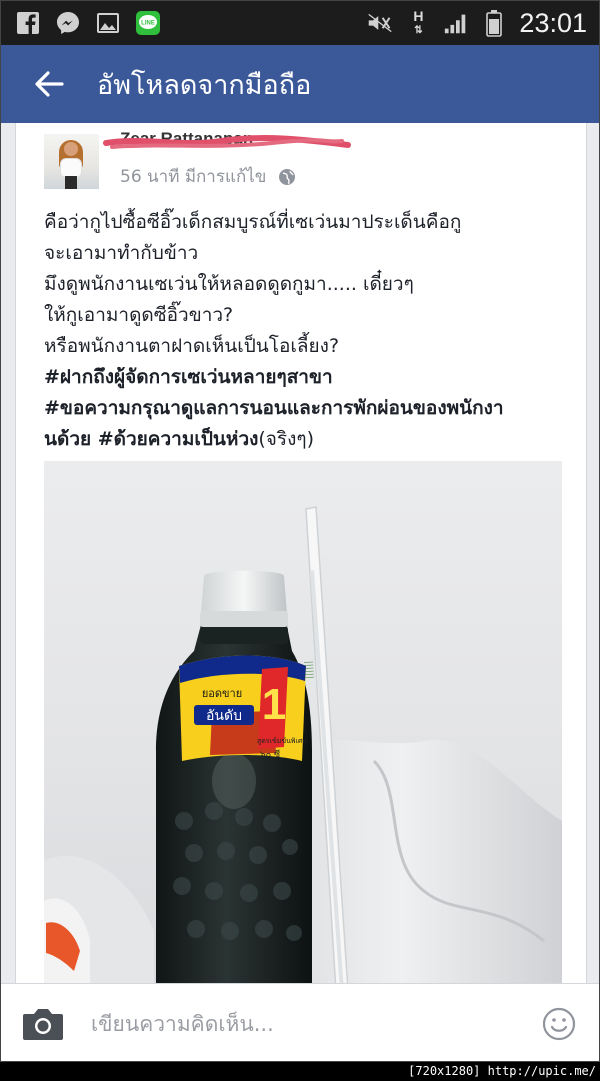  What do you see at coordinates (224, 716) in the screenshot?
I see `svg-text: อันดับ` at bounding box center [224, 716].